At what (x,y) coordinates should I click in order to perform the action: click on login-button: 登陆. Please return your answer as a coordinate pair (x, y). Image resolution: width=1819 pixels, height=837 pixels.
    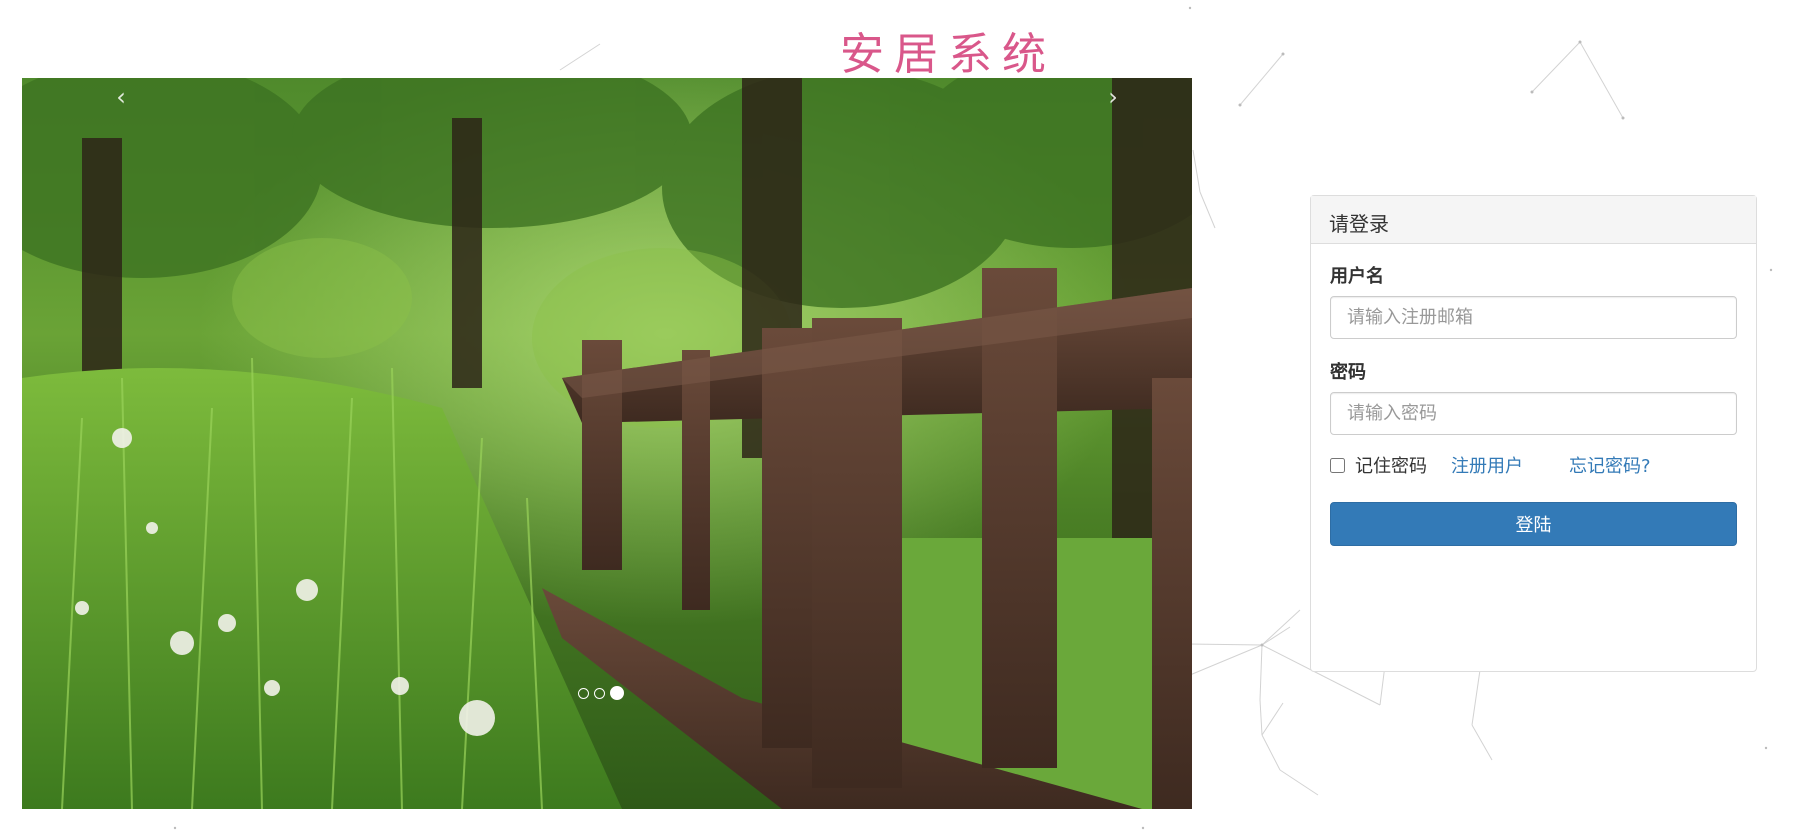
    Looking at the image, I should click on (1533, 524).